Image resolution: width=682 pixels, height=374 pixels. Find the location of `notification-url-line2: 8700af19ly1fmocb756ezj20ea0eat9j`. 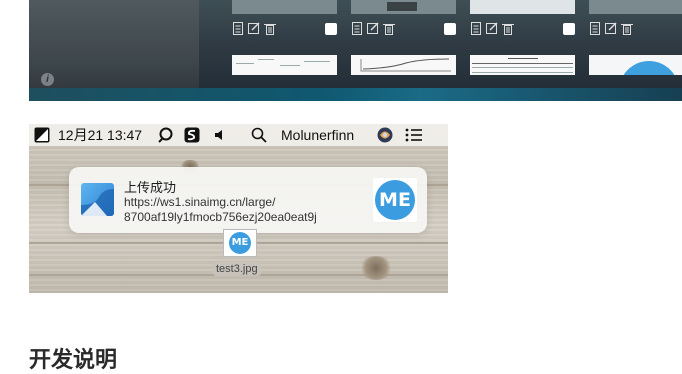

notification-url-line2: 8700af19ly1fmocb756ezj20ea0eat9j is located at coordinates (220, 217).